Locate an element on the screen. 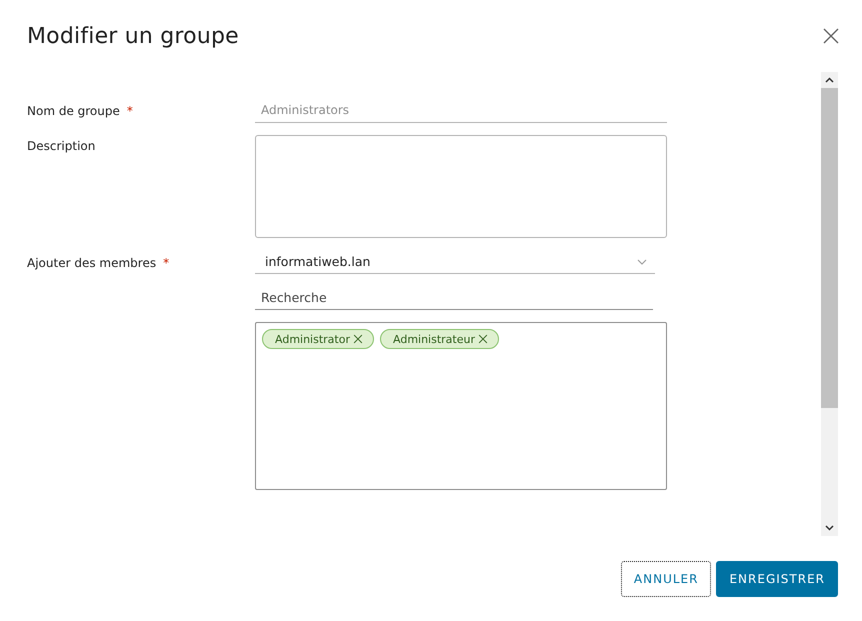 Image resolution: width=862 pixels, height=621 pixels. dialog-title: Modifier un groupe is located at coordinates (133, 36).